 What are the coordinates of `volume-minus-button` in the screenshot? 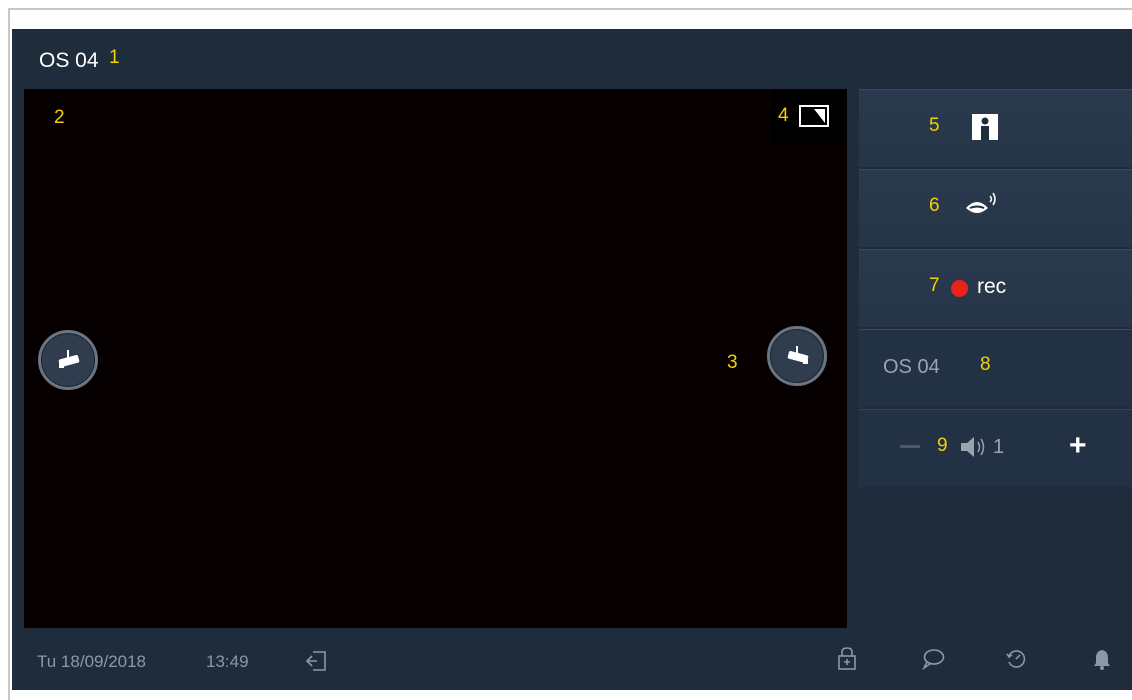 It's located at (910, 446).